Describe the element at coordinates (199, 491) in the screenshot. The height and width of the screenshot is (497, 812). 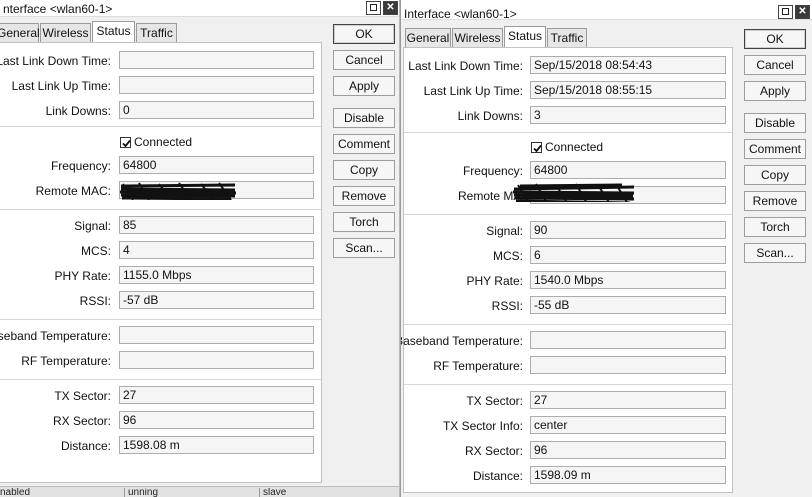
I see `status-bar: nabled unning slave` at that location.